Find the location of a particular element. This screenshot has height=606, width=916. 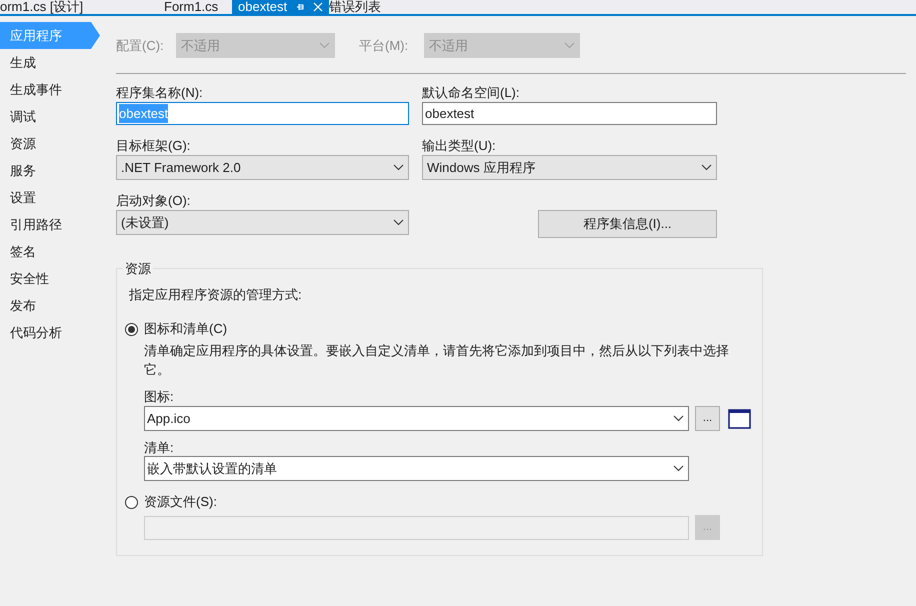

sidebar-item: 安全性 is located at coordinates (50, 278).